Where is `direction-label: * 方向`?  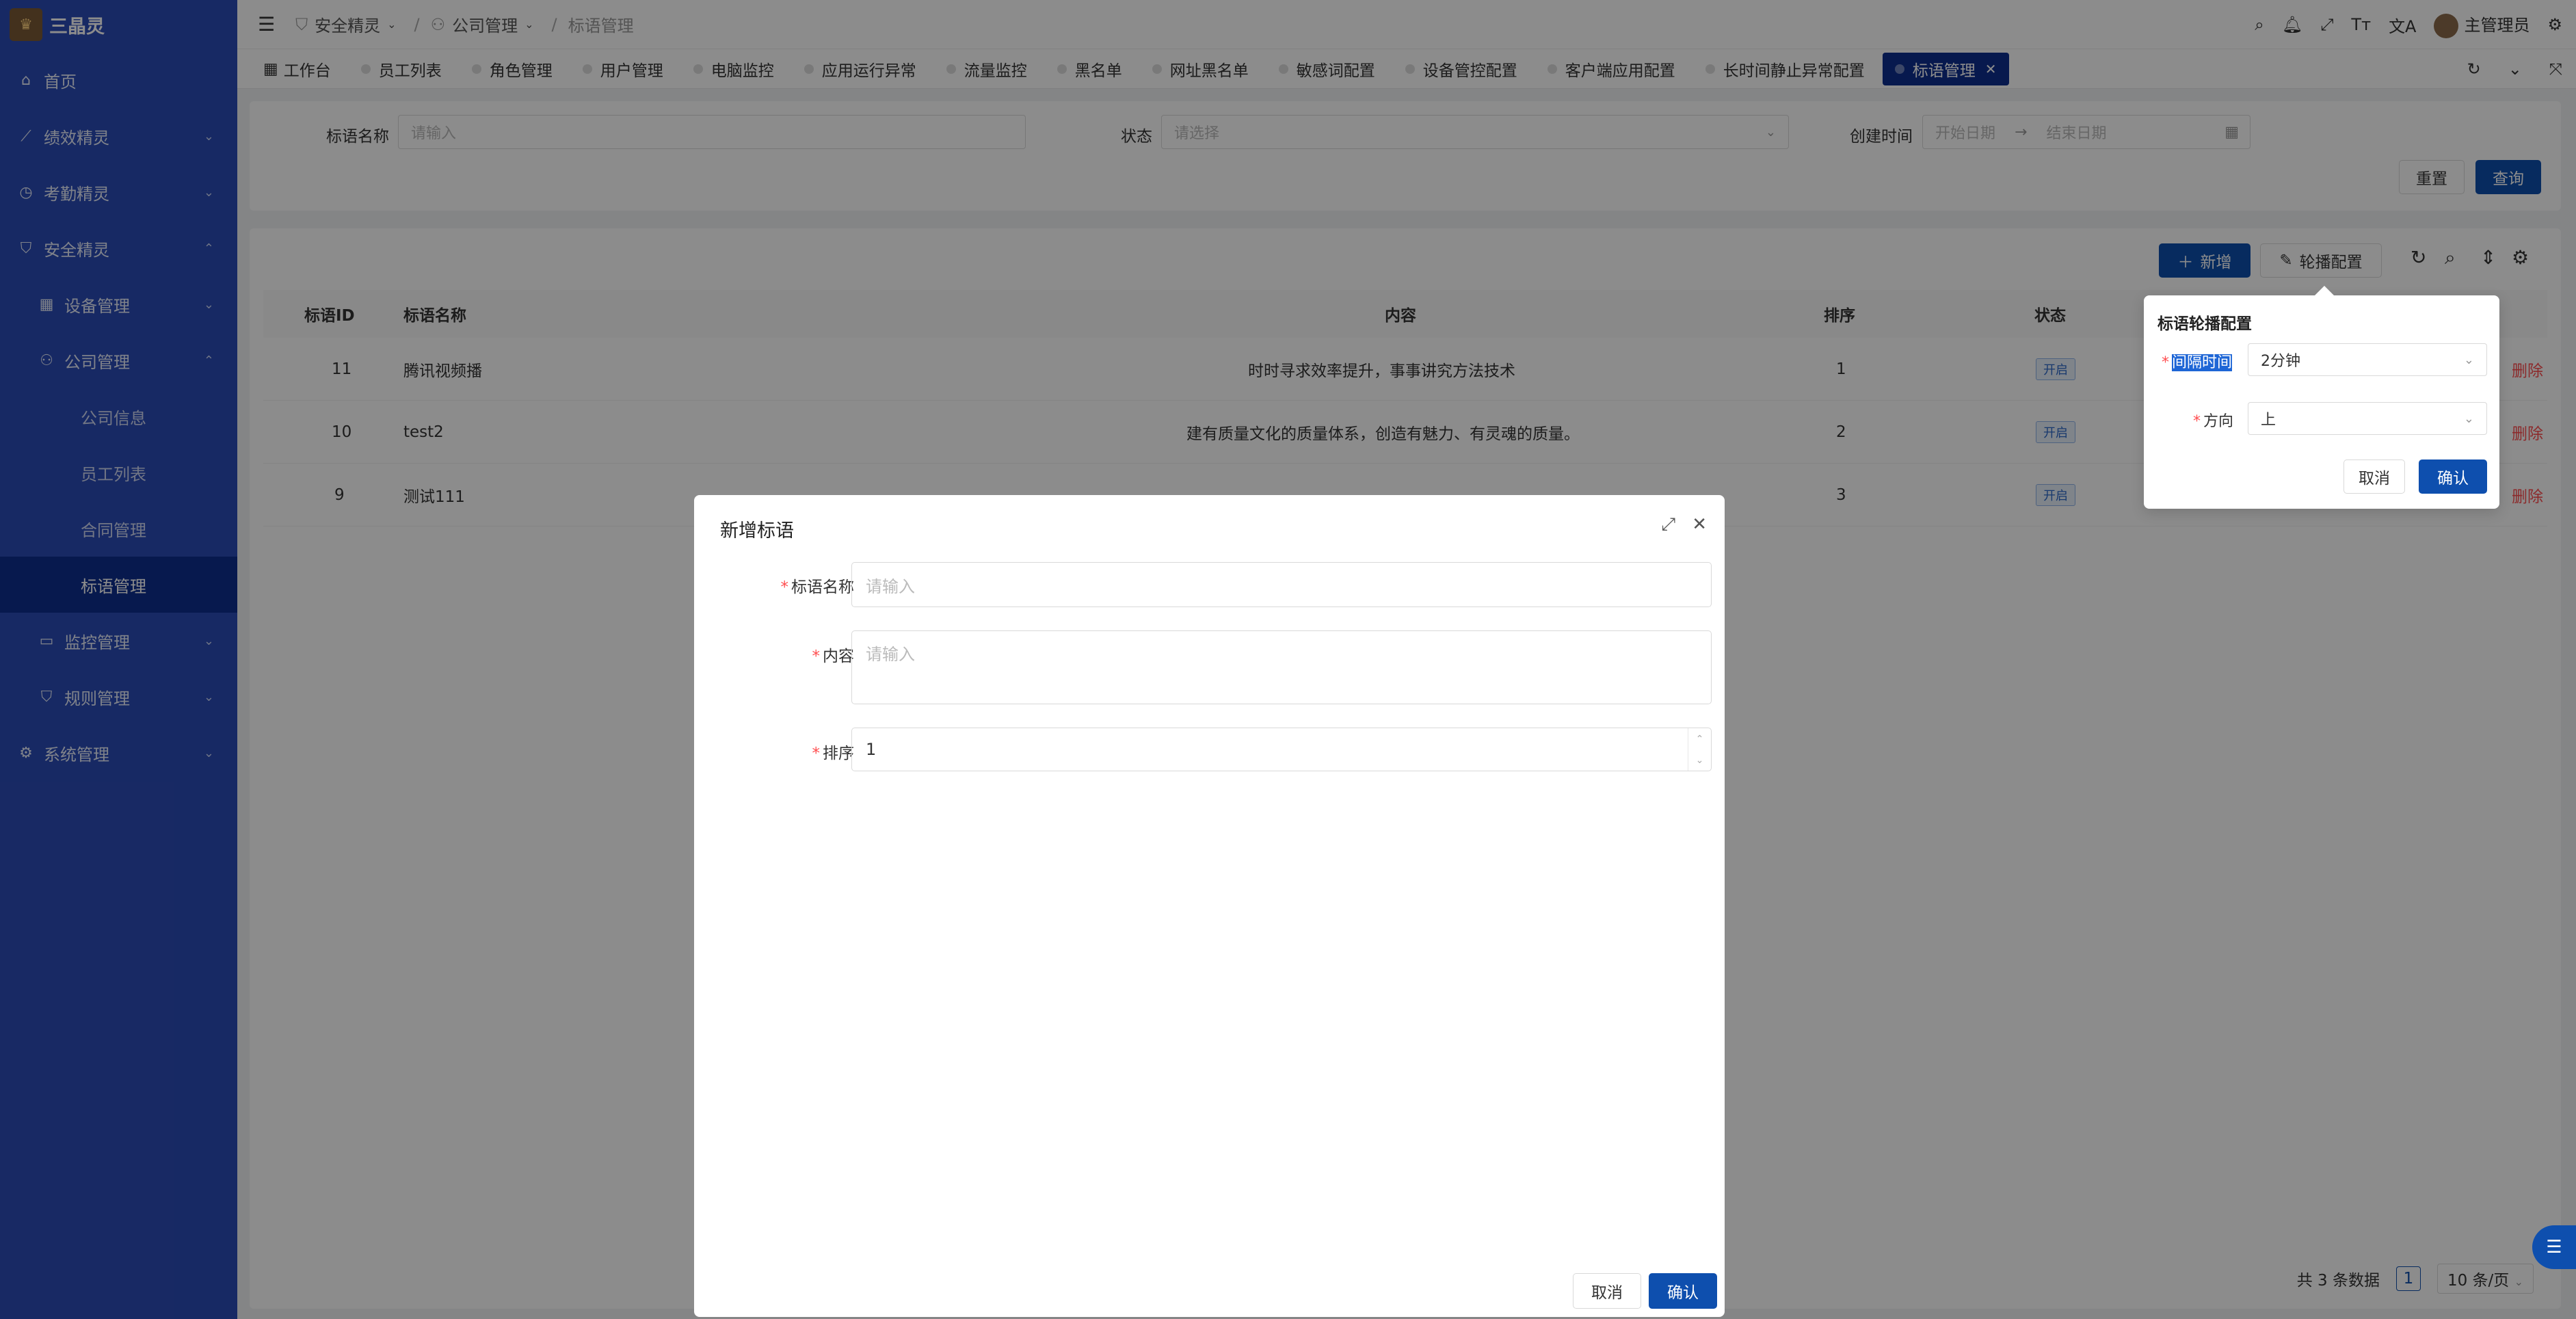
direction-label: * 方向 is located at coordinates (2213, 421).